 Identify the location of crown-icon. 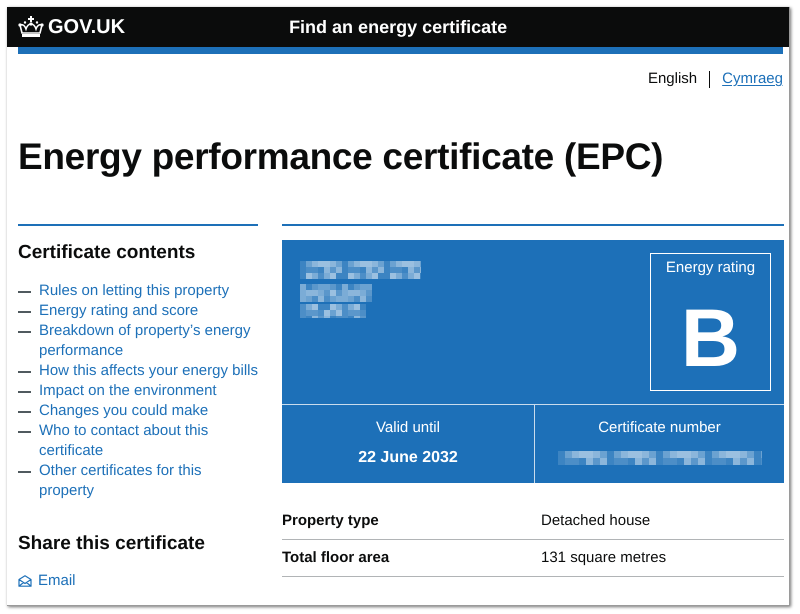
(31, 27).